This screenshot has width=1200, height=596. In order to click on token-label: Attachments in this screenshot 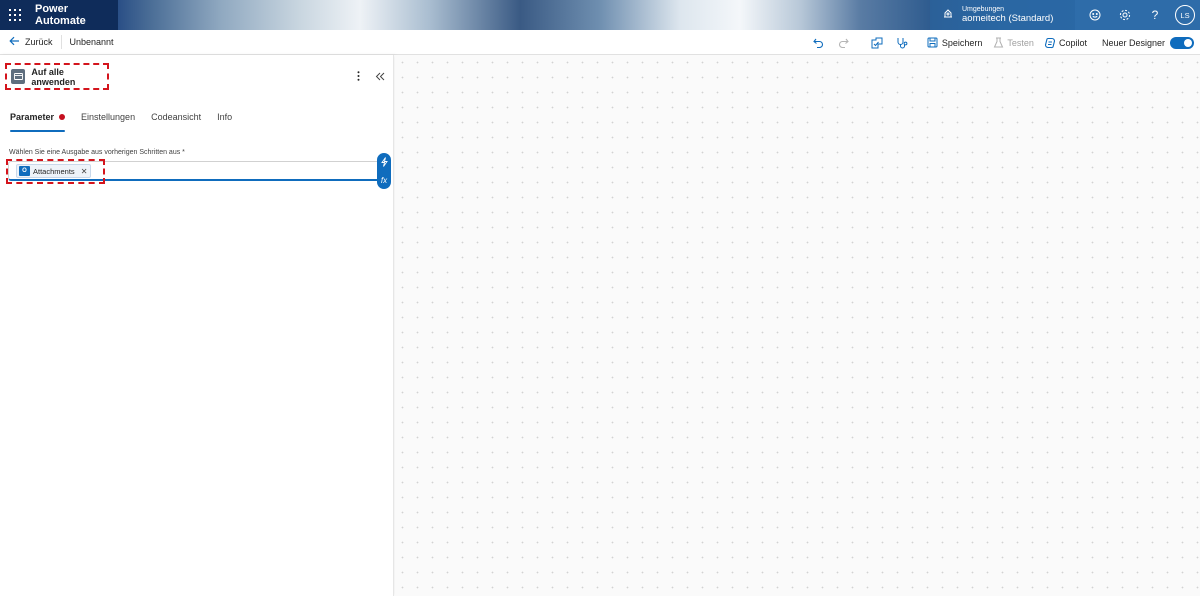, I will do `click(54, 171)`.